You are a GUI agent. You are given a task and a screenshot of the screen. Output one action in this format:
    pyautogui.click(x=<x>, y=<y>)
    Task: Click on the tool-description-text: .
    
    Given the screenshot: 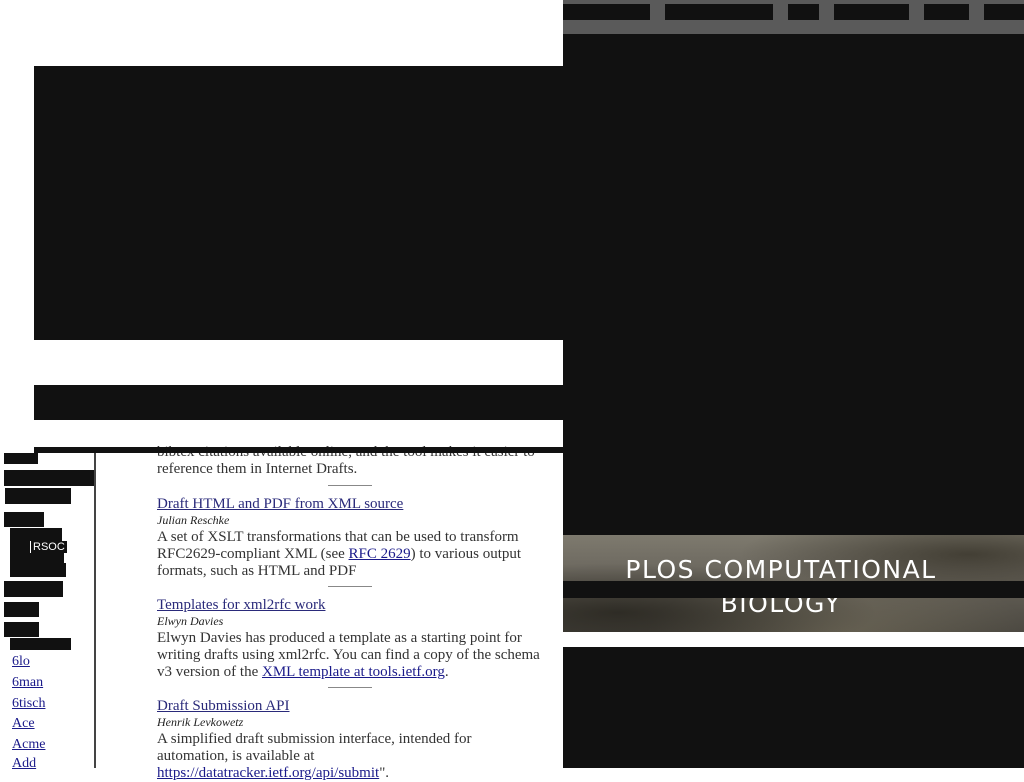 What is the action you would take?
    pyautogui.click(x=446, y=672)
    